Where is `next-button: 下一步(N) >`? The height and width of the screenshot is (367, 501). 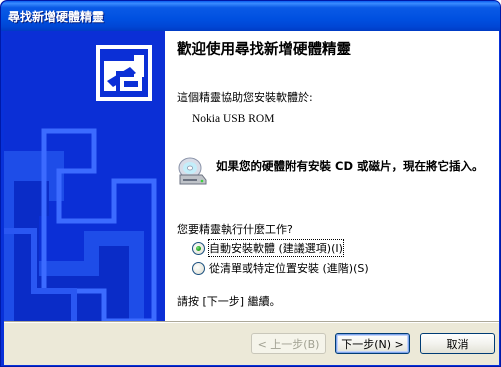 next-button: 下一步(N) > is located at coordinates (372, 343).